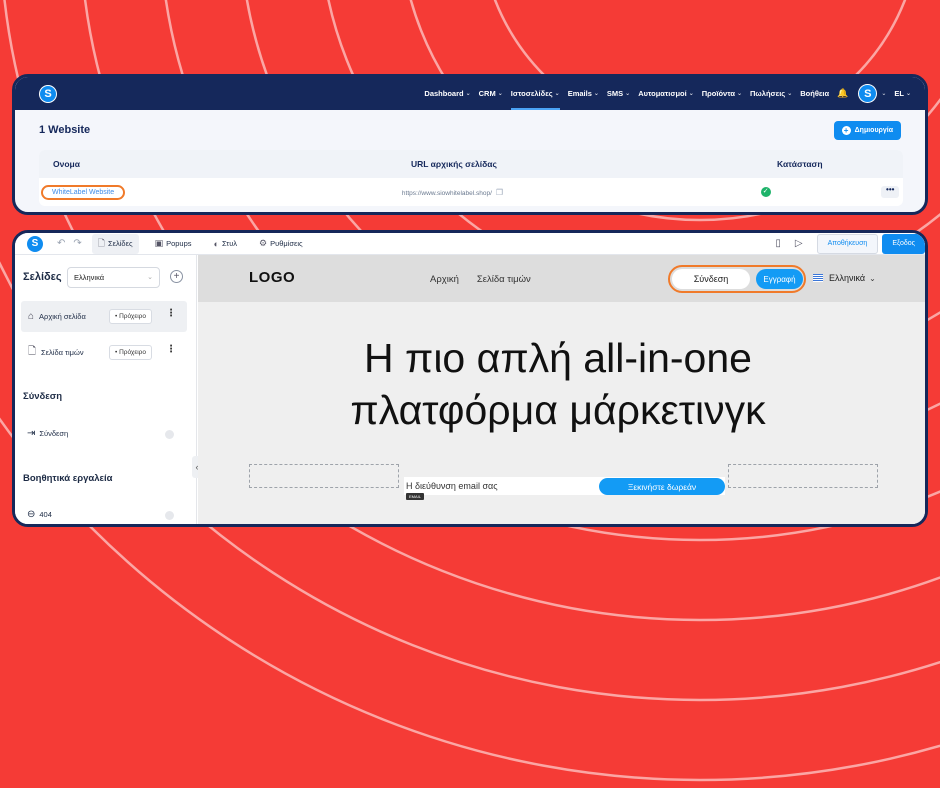  What do you see at coordinates (491, 93) in the screenshot?
I see `nav-crm: CRM ⌄` at bounding box center [491, 93].